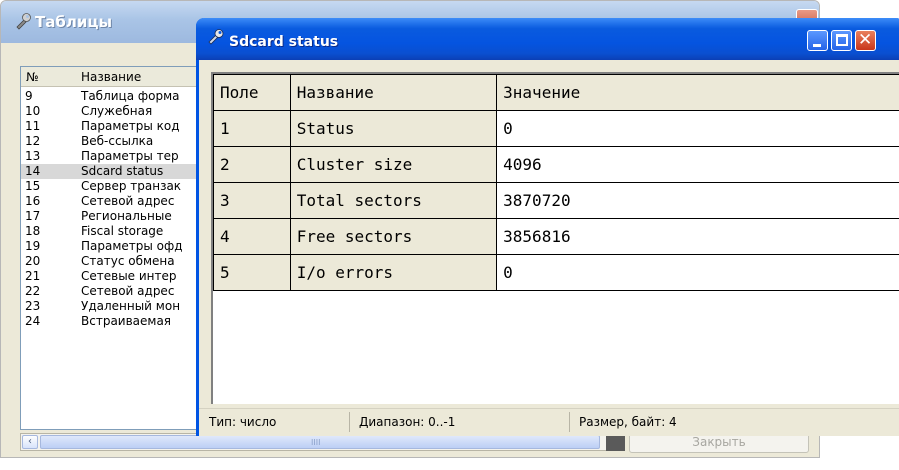  Describe the element at coordinates (33, 261) in the screenshot. I see `list-item-num: 20` at that location.